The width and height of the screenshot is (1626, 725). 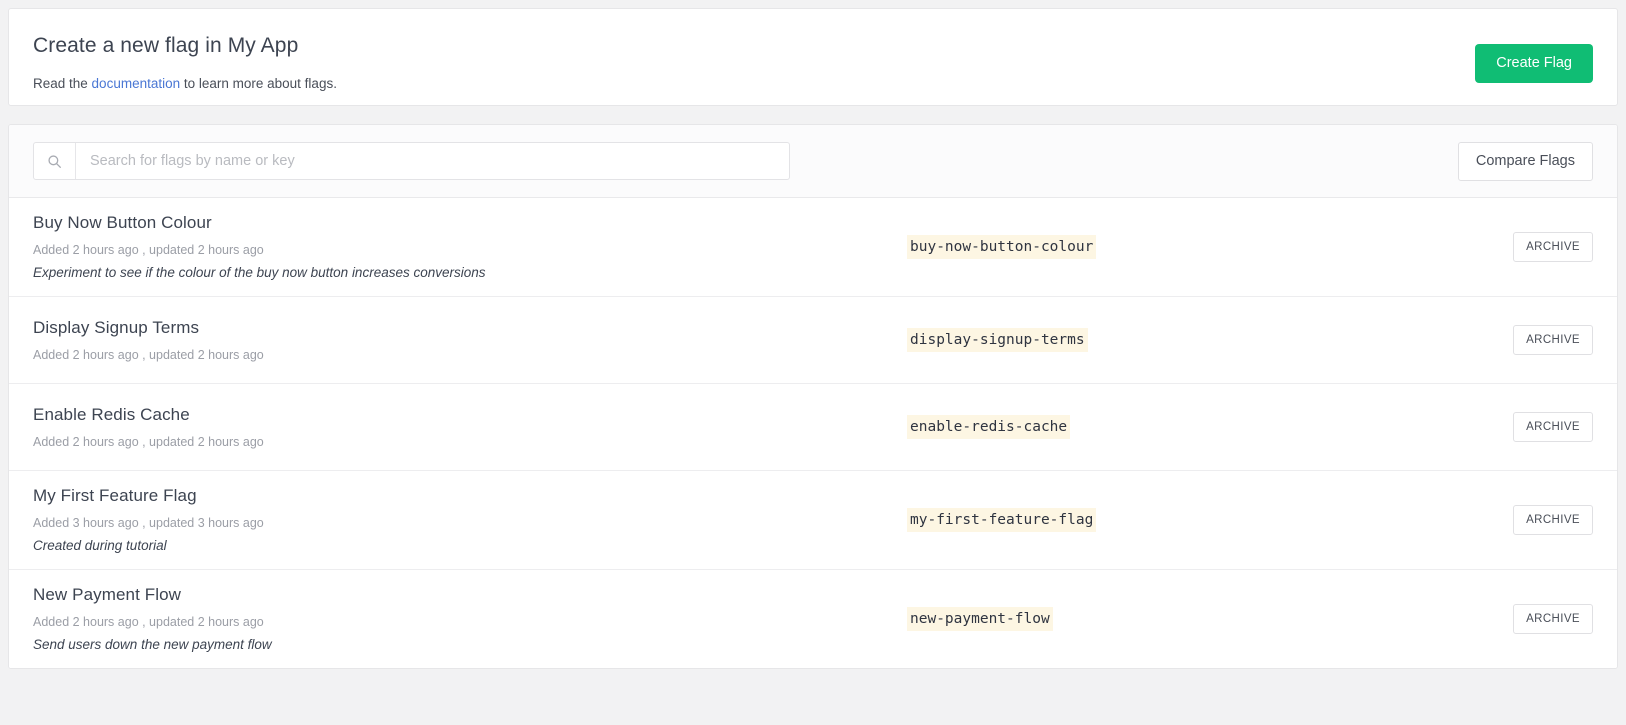 What do you see at coordinates (1175, 520) in the screenshot?
I see `flag-key-cell: my-first-feature-flag` at bounding box center [1175, 520].